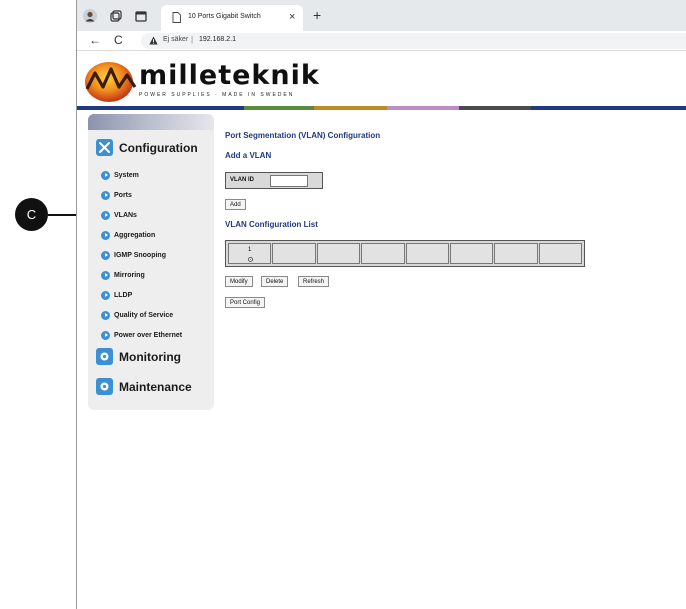 The height and width of the screenshot is (609, 686). Describe the element at coordinates (250, 253) in the screenshot. I see `vlan-list-entry: 1` at that location.